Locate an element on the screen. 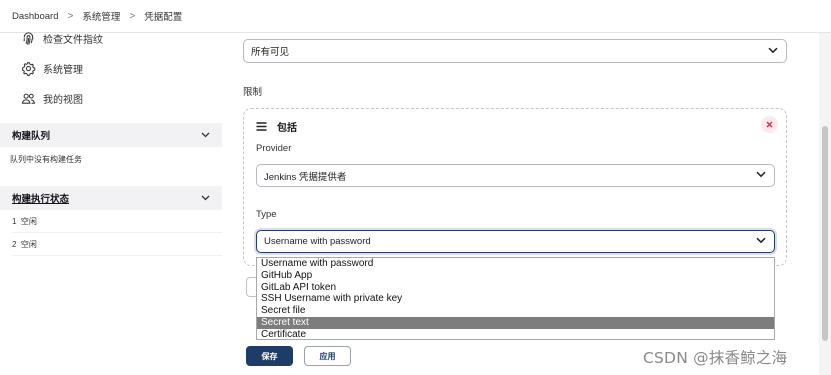 The width and height of the screenshot is (831, 375). provider-label: Provider is located at coordinates (274, 148).